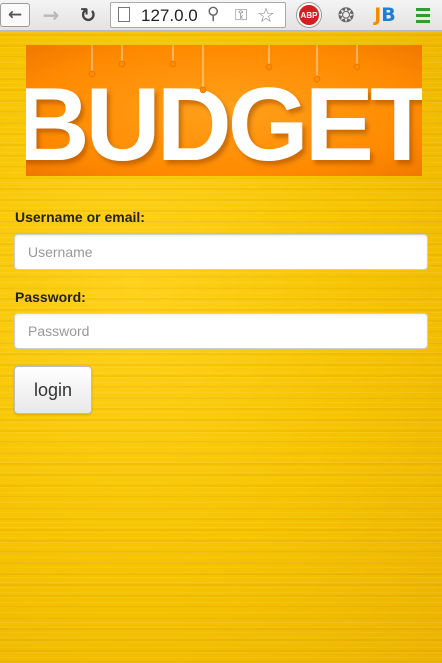  Describe the element at coordinates (224, 121) in the screenshot. I see `budget-text: BUDGET` at that location.